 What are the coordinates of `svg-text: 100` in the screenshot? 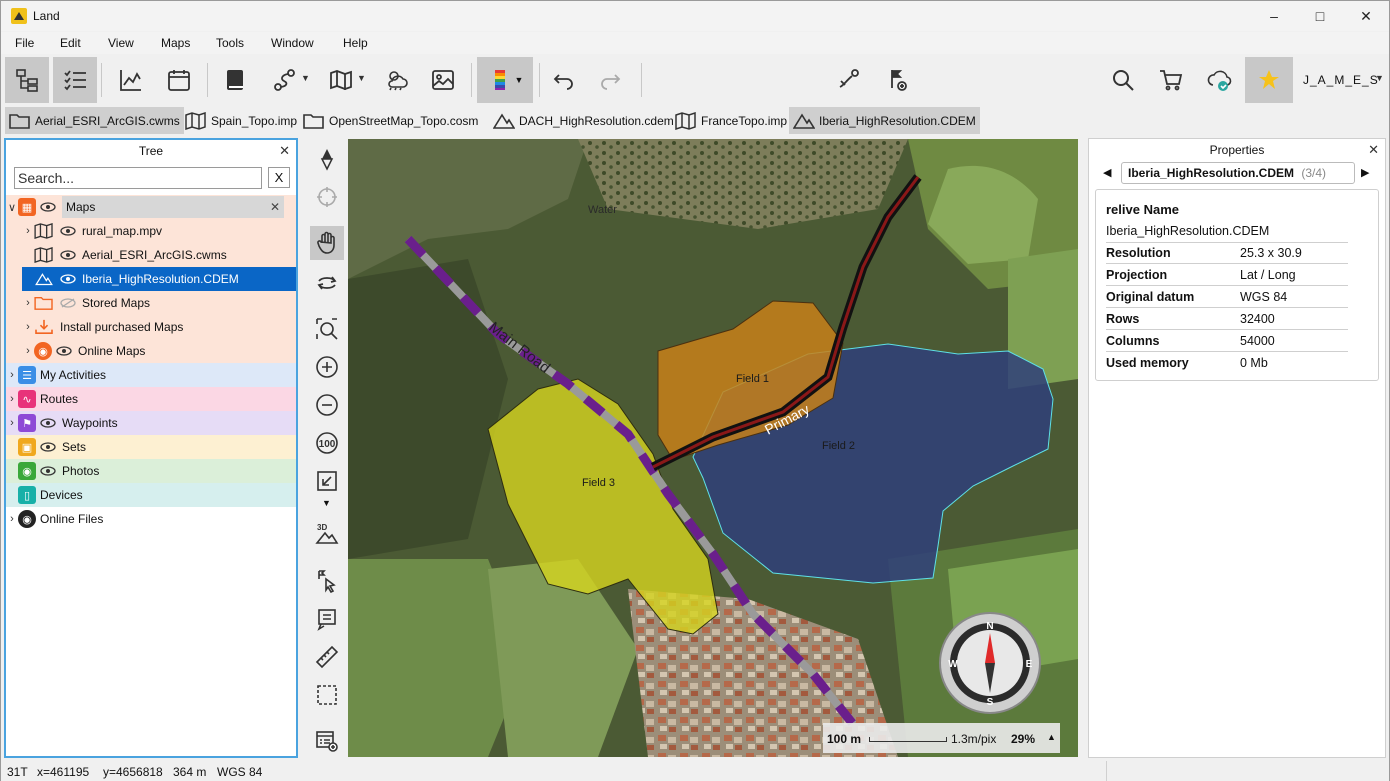 It's located at (327, 444).